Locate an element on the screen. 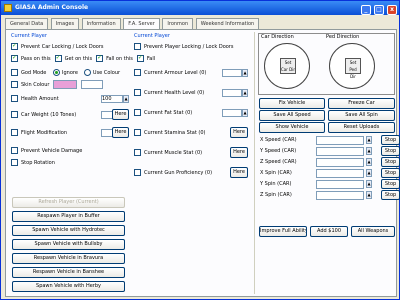  z-speed-input is located at coordinates (340, 162).